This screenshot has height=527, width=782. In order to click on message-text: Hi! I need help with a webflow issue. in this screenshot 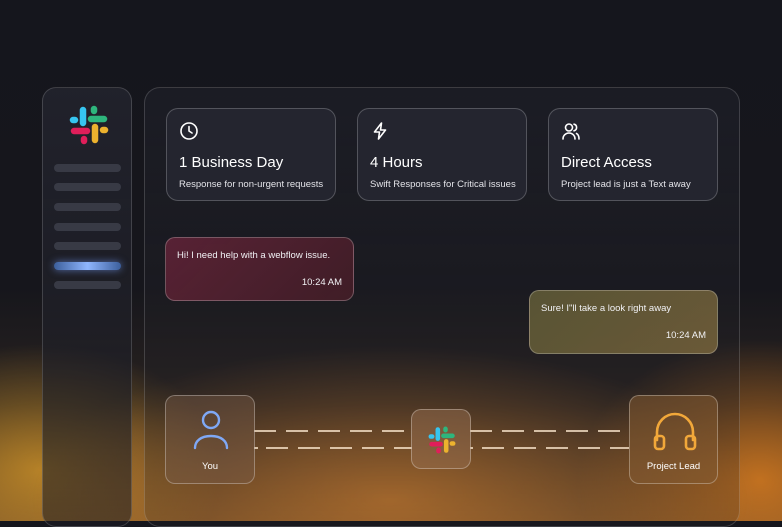, I will do `click(254, 255)`.